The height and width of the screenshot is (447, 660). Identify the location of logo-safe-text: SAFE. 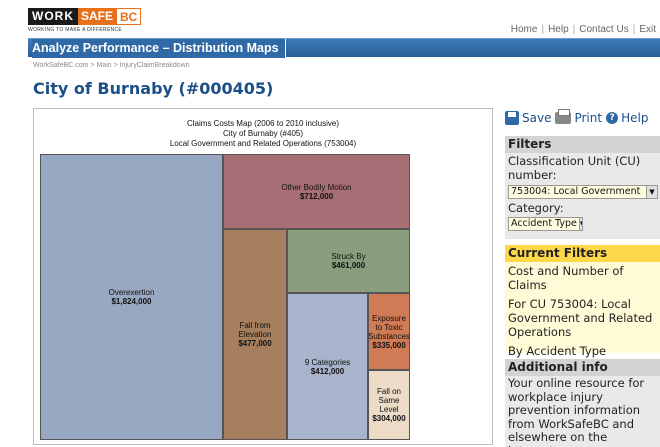
(97, 16).